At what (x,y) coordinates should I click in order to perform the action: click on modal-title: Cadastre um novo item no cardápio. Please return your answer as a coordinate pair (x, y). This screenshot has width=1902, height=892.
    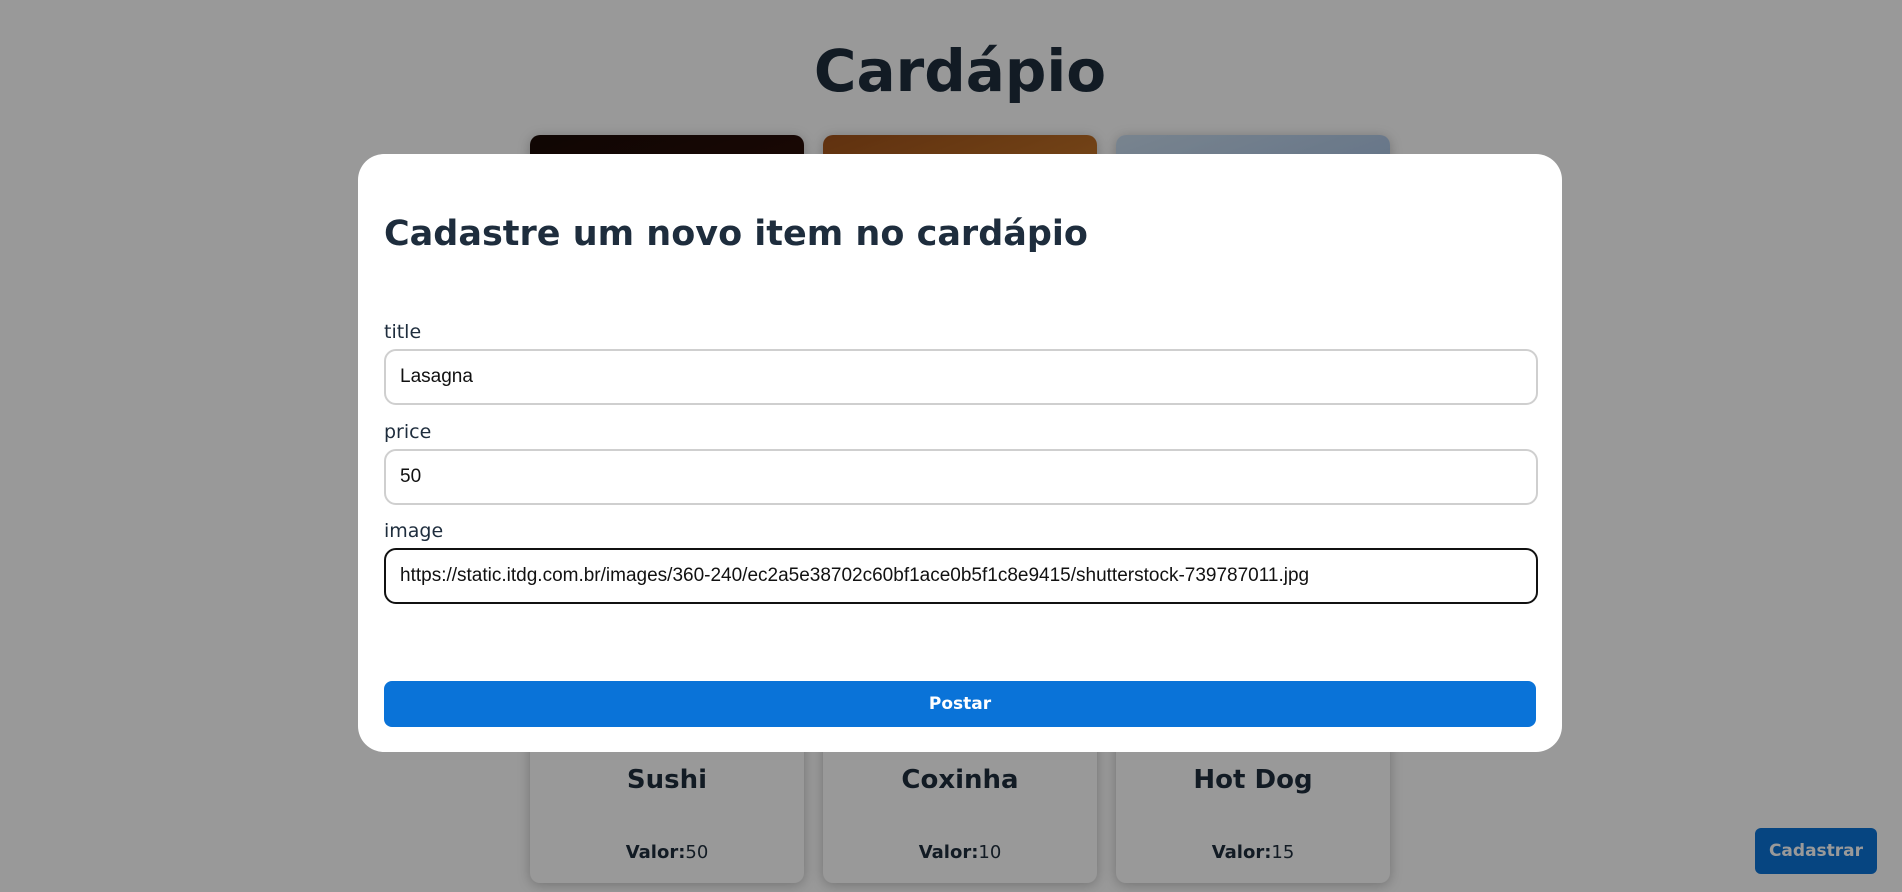
    Looking at the image, I should click on (736, 234).